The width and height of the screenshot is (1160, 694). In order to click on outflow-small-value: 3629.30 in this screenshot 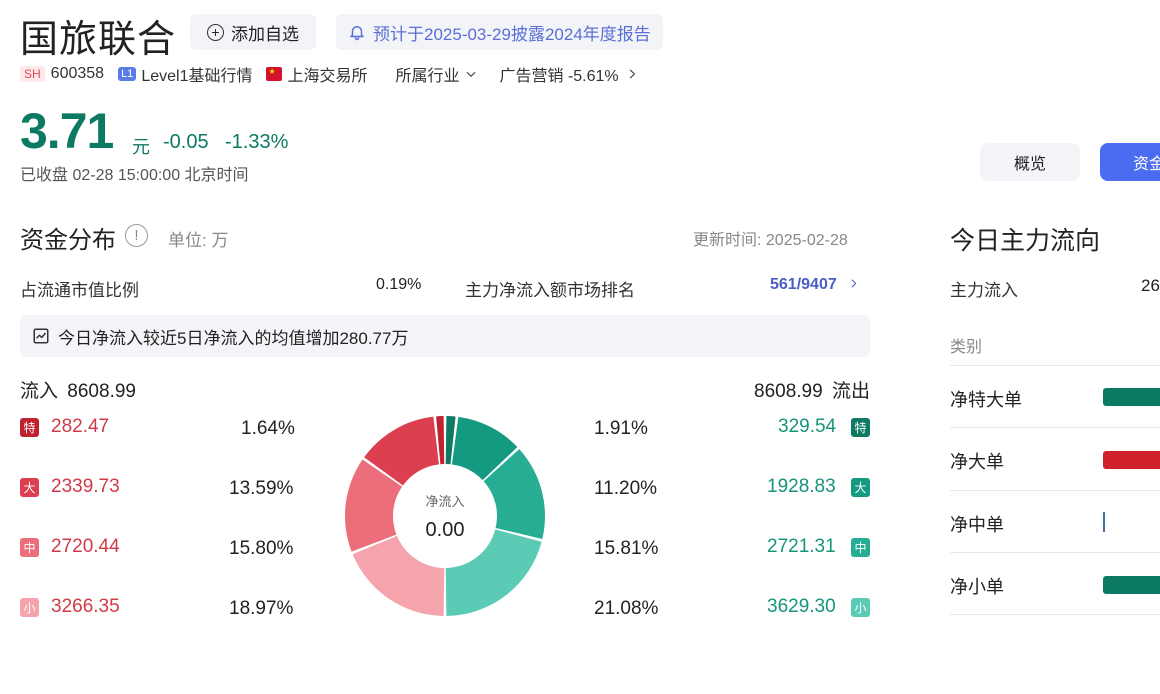, I will do `click(801, 606)`.